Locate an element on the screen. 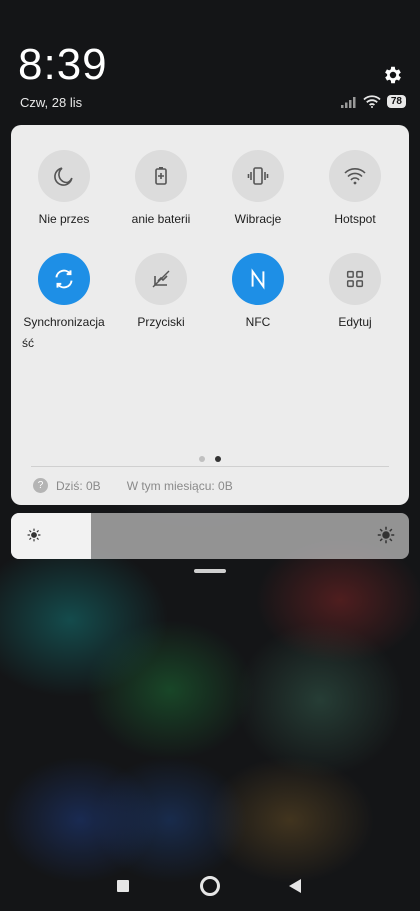 This screenshot has height=911, width=420. tile-vibrate: Wibracje is located at coordinates (258, 188).